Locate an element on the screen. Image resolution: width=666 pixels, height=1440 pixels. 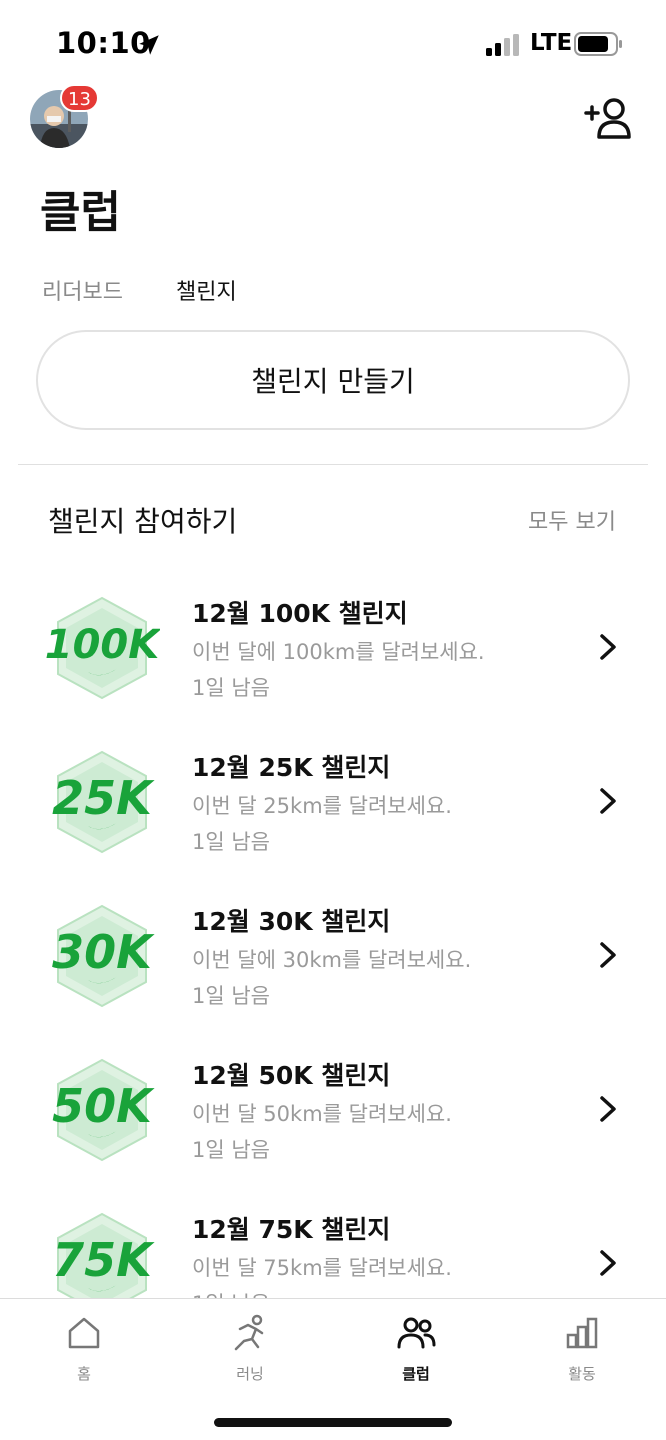
club-icon is located at coordinates (416, 1333).